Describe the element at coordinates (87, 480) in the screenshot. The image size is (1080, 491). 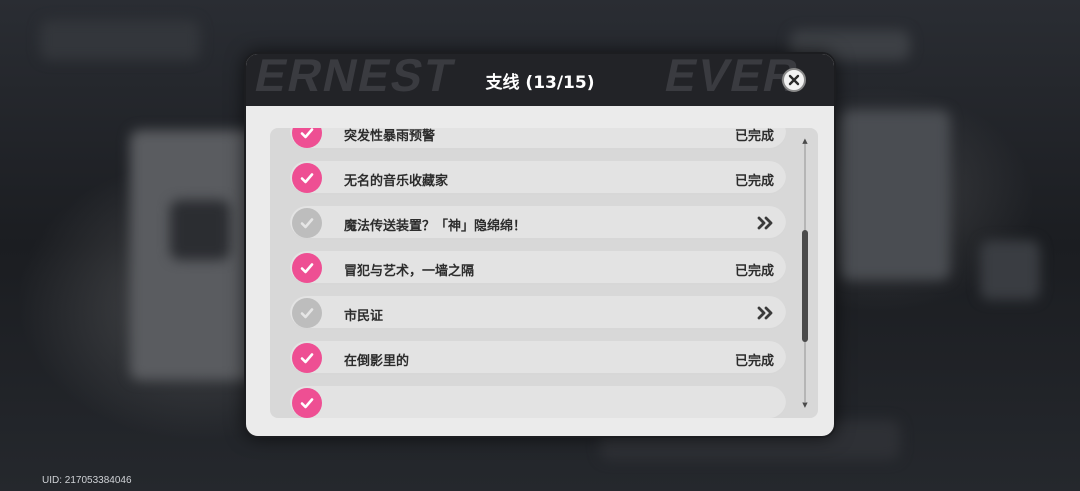
I see `uid-label: UID: 217053384046` at that location.